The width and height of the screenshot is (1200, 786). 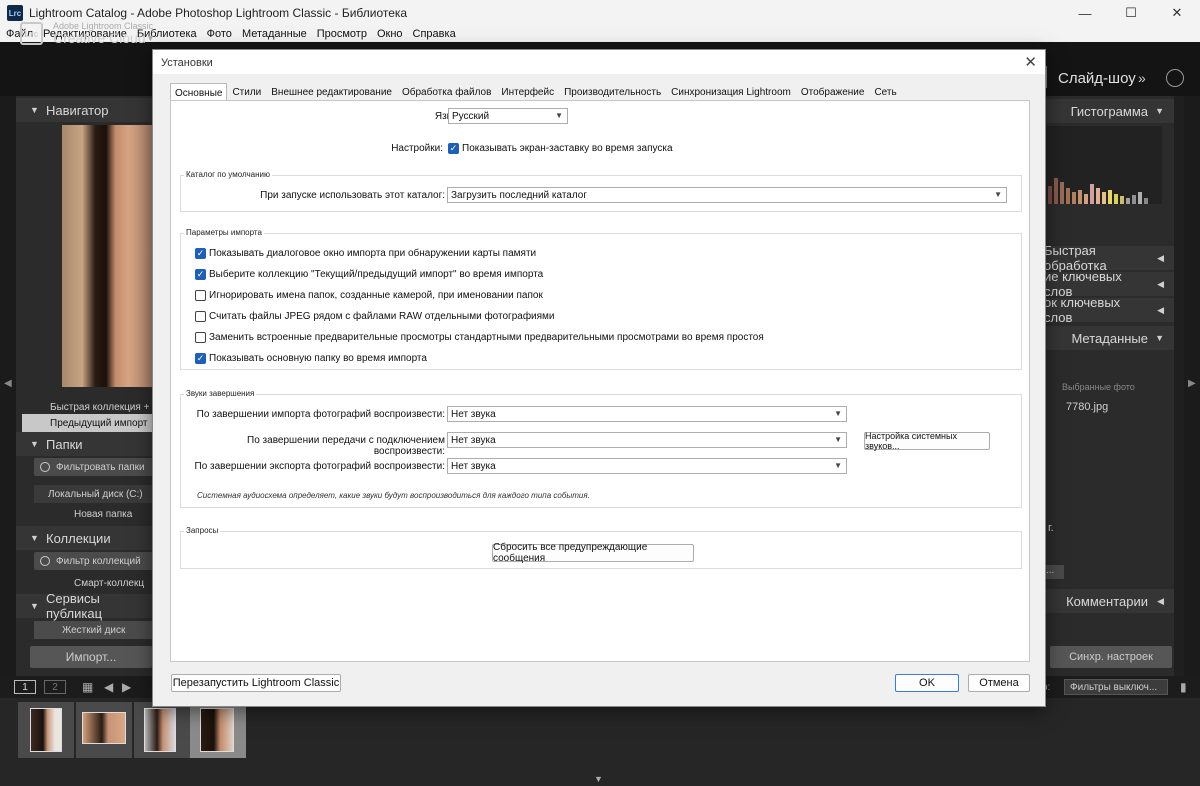 What do you see at coordinates (1131, 13) in the screenshot?
I see `maximize-button: ☐` at bounding box center [1131, 13].